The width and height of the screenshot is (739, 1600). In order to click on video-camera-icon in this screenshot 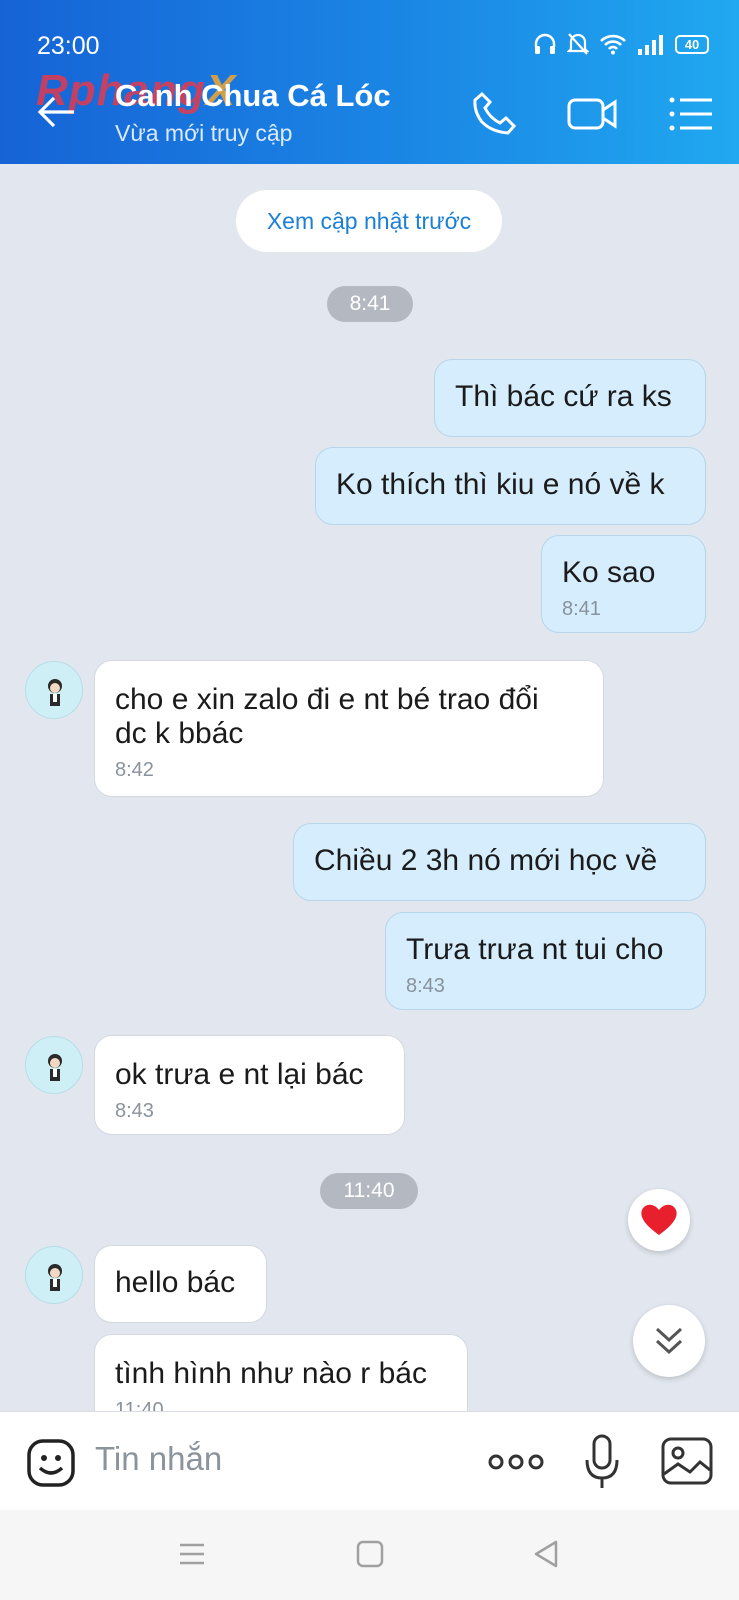, I will do `click(592, 114)`.